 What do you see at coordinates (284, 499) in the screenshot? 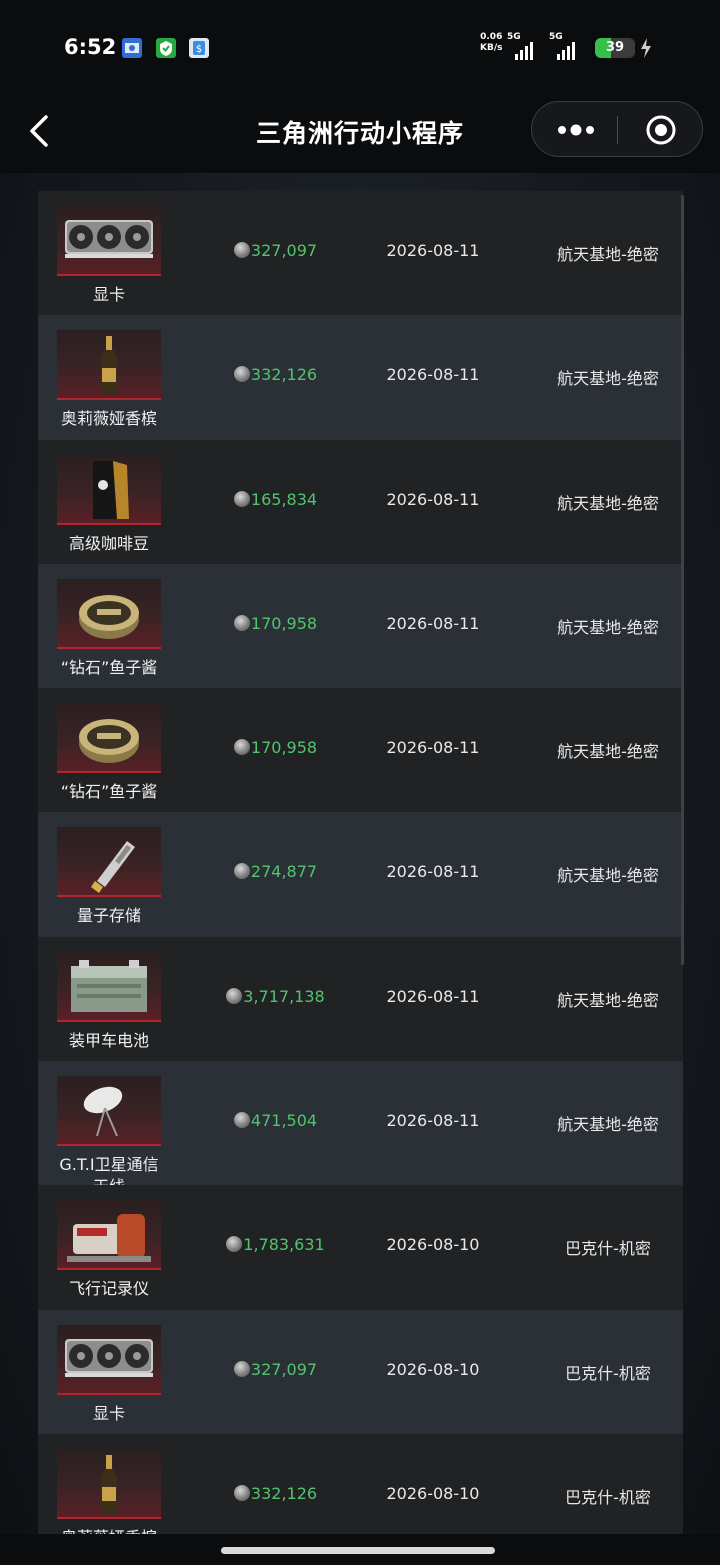
I see `price-value: 165,834` at bounding box center [284, 499].